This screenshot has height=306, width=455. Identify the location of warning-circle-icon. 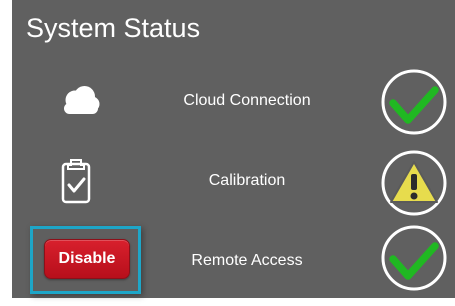
(414, 183).